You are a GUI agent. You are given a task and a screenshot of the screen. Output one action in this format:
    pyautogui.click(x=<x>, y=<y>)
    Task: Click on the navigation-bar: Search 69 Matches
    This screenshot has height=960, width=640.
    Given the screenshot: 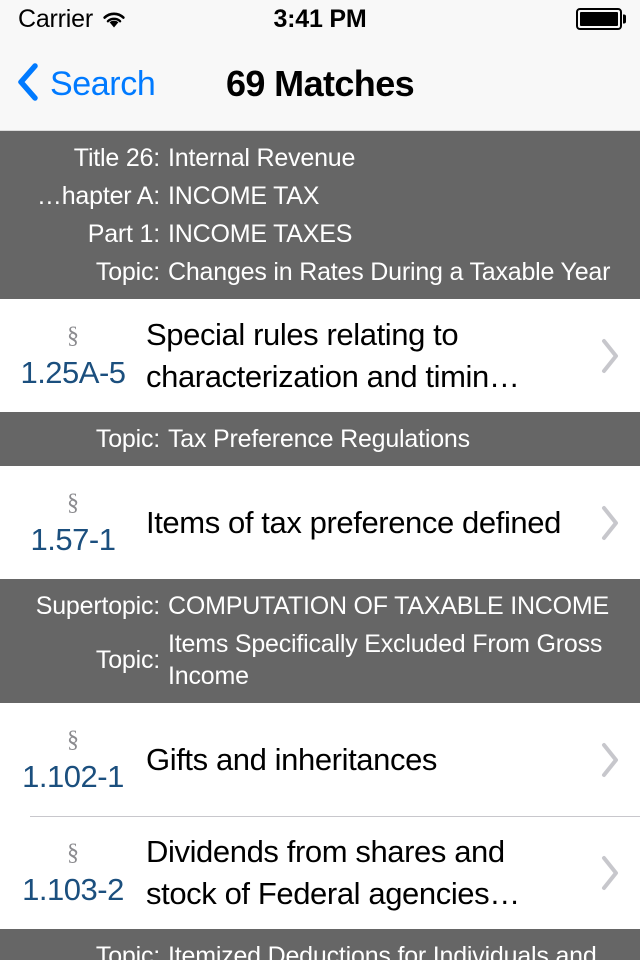 What is the action you would take?
    pyautogui.click(x=320, y=84)
    